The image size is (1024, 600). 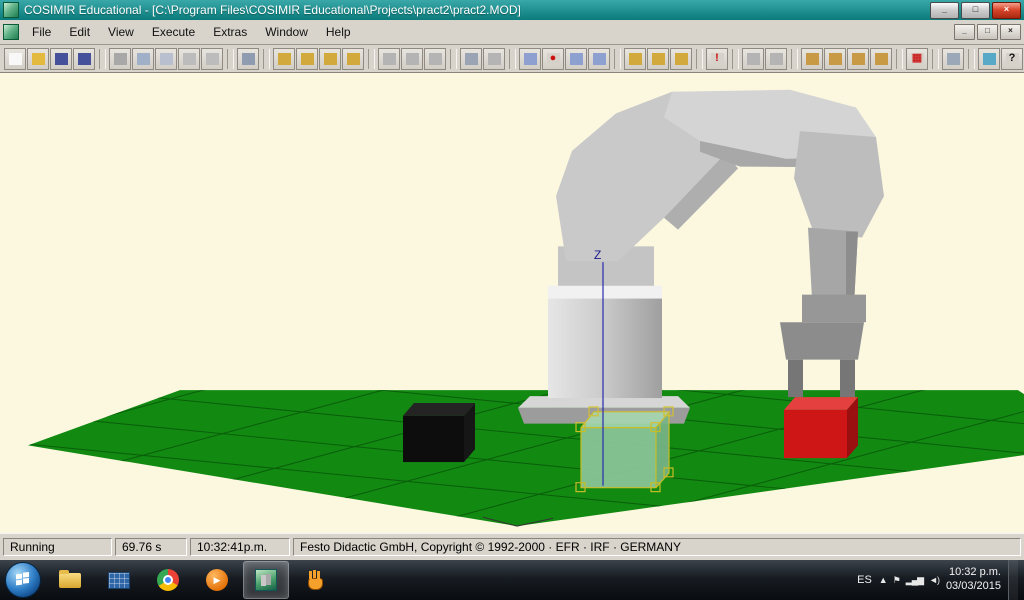 I want to click on mdi-minimize-button: _, so click(x=964, y=32).